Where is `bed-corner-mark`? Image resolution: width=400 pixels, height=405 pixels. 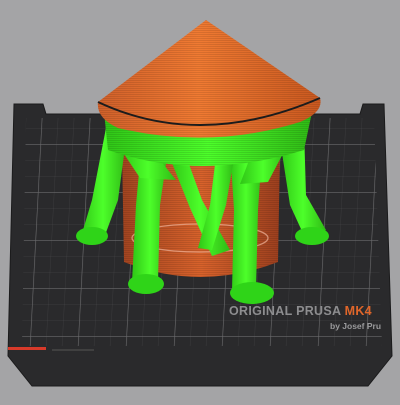
bed-corner-mark is located at coordinates (27, 348).